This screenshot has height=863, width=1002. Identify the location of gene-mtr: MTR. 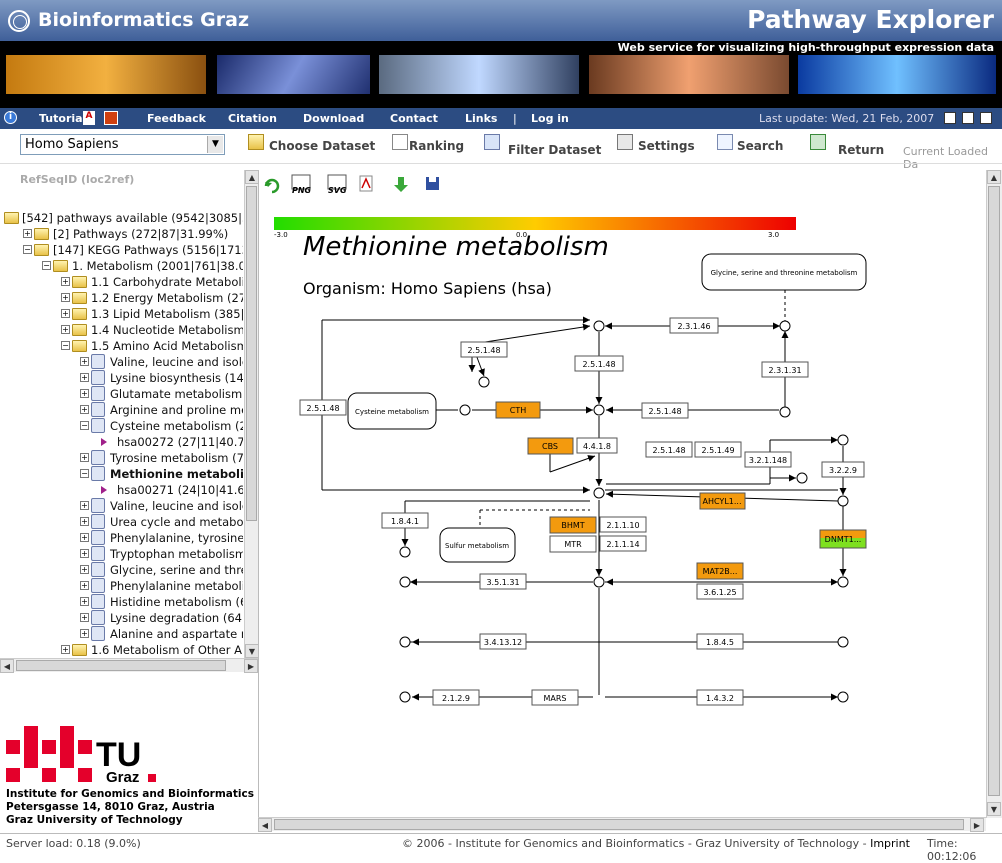
(573, 544).